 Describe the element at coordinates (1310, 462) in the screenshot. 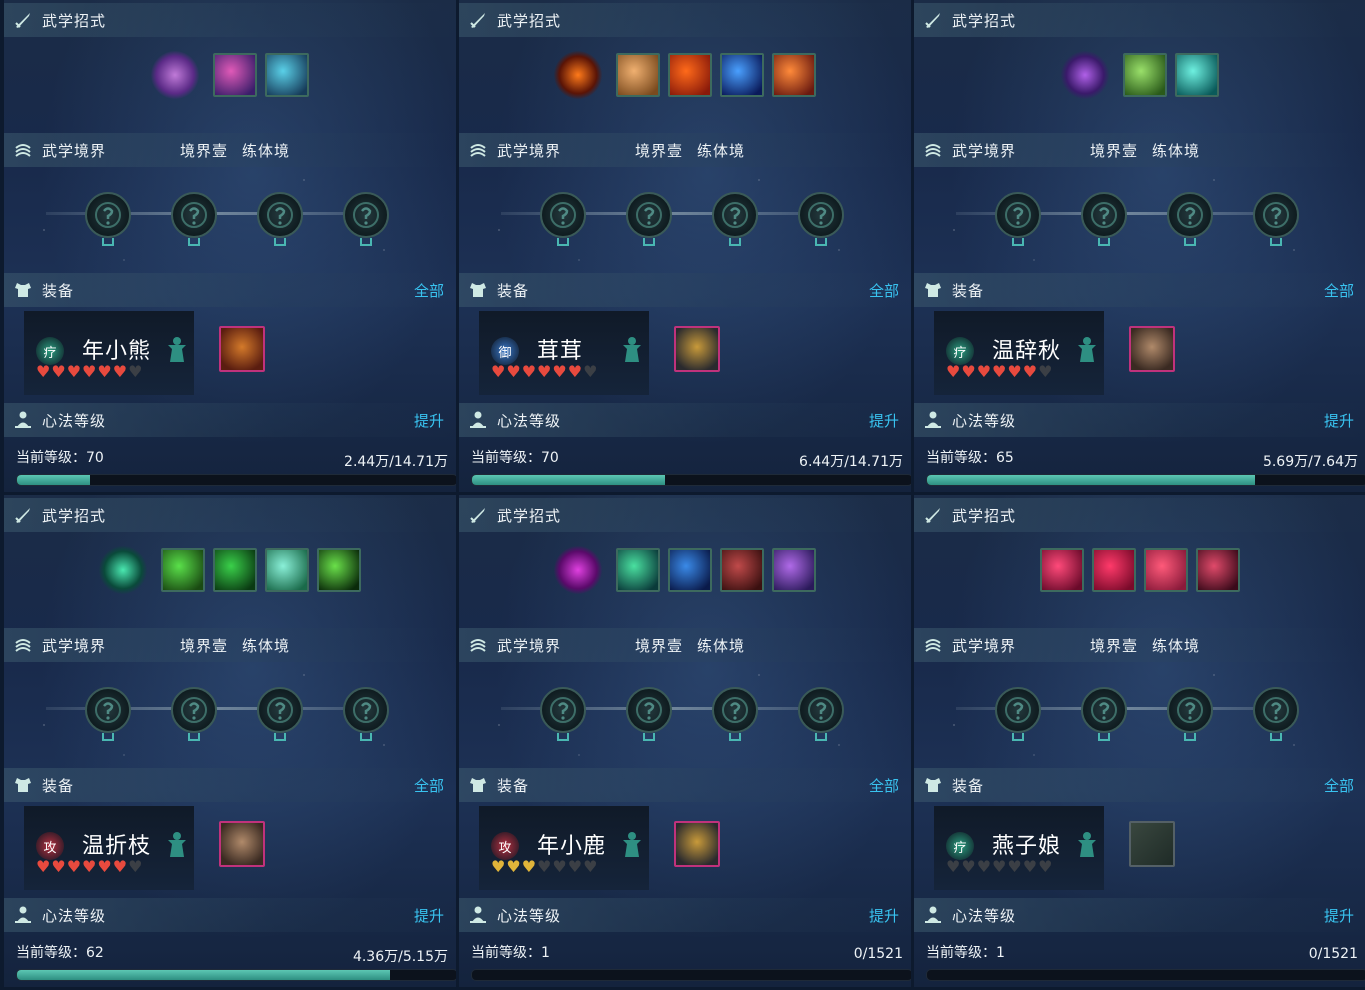

I see `exp-value: 5.69万/7.64万` at that location.